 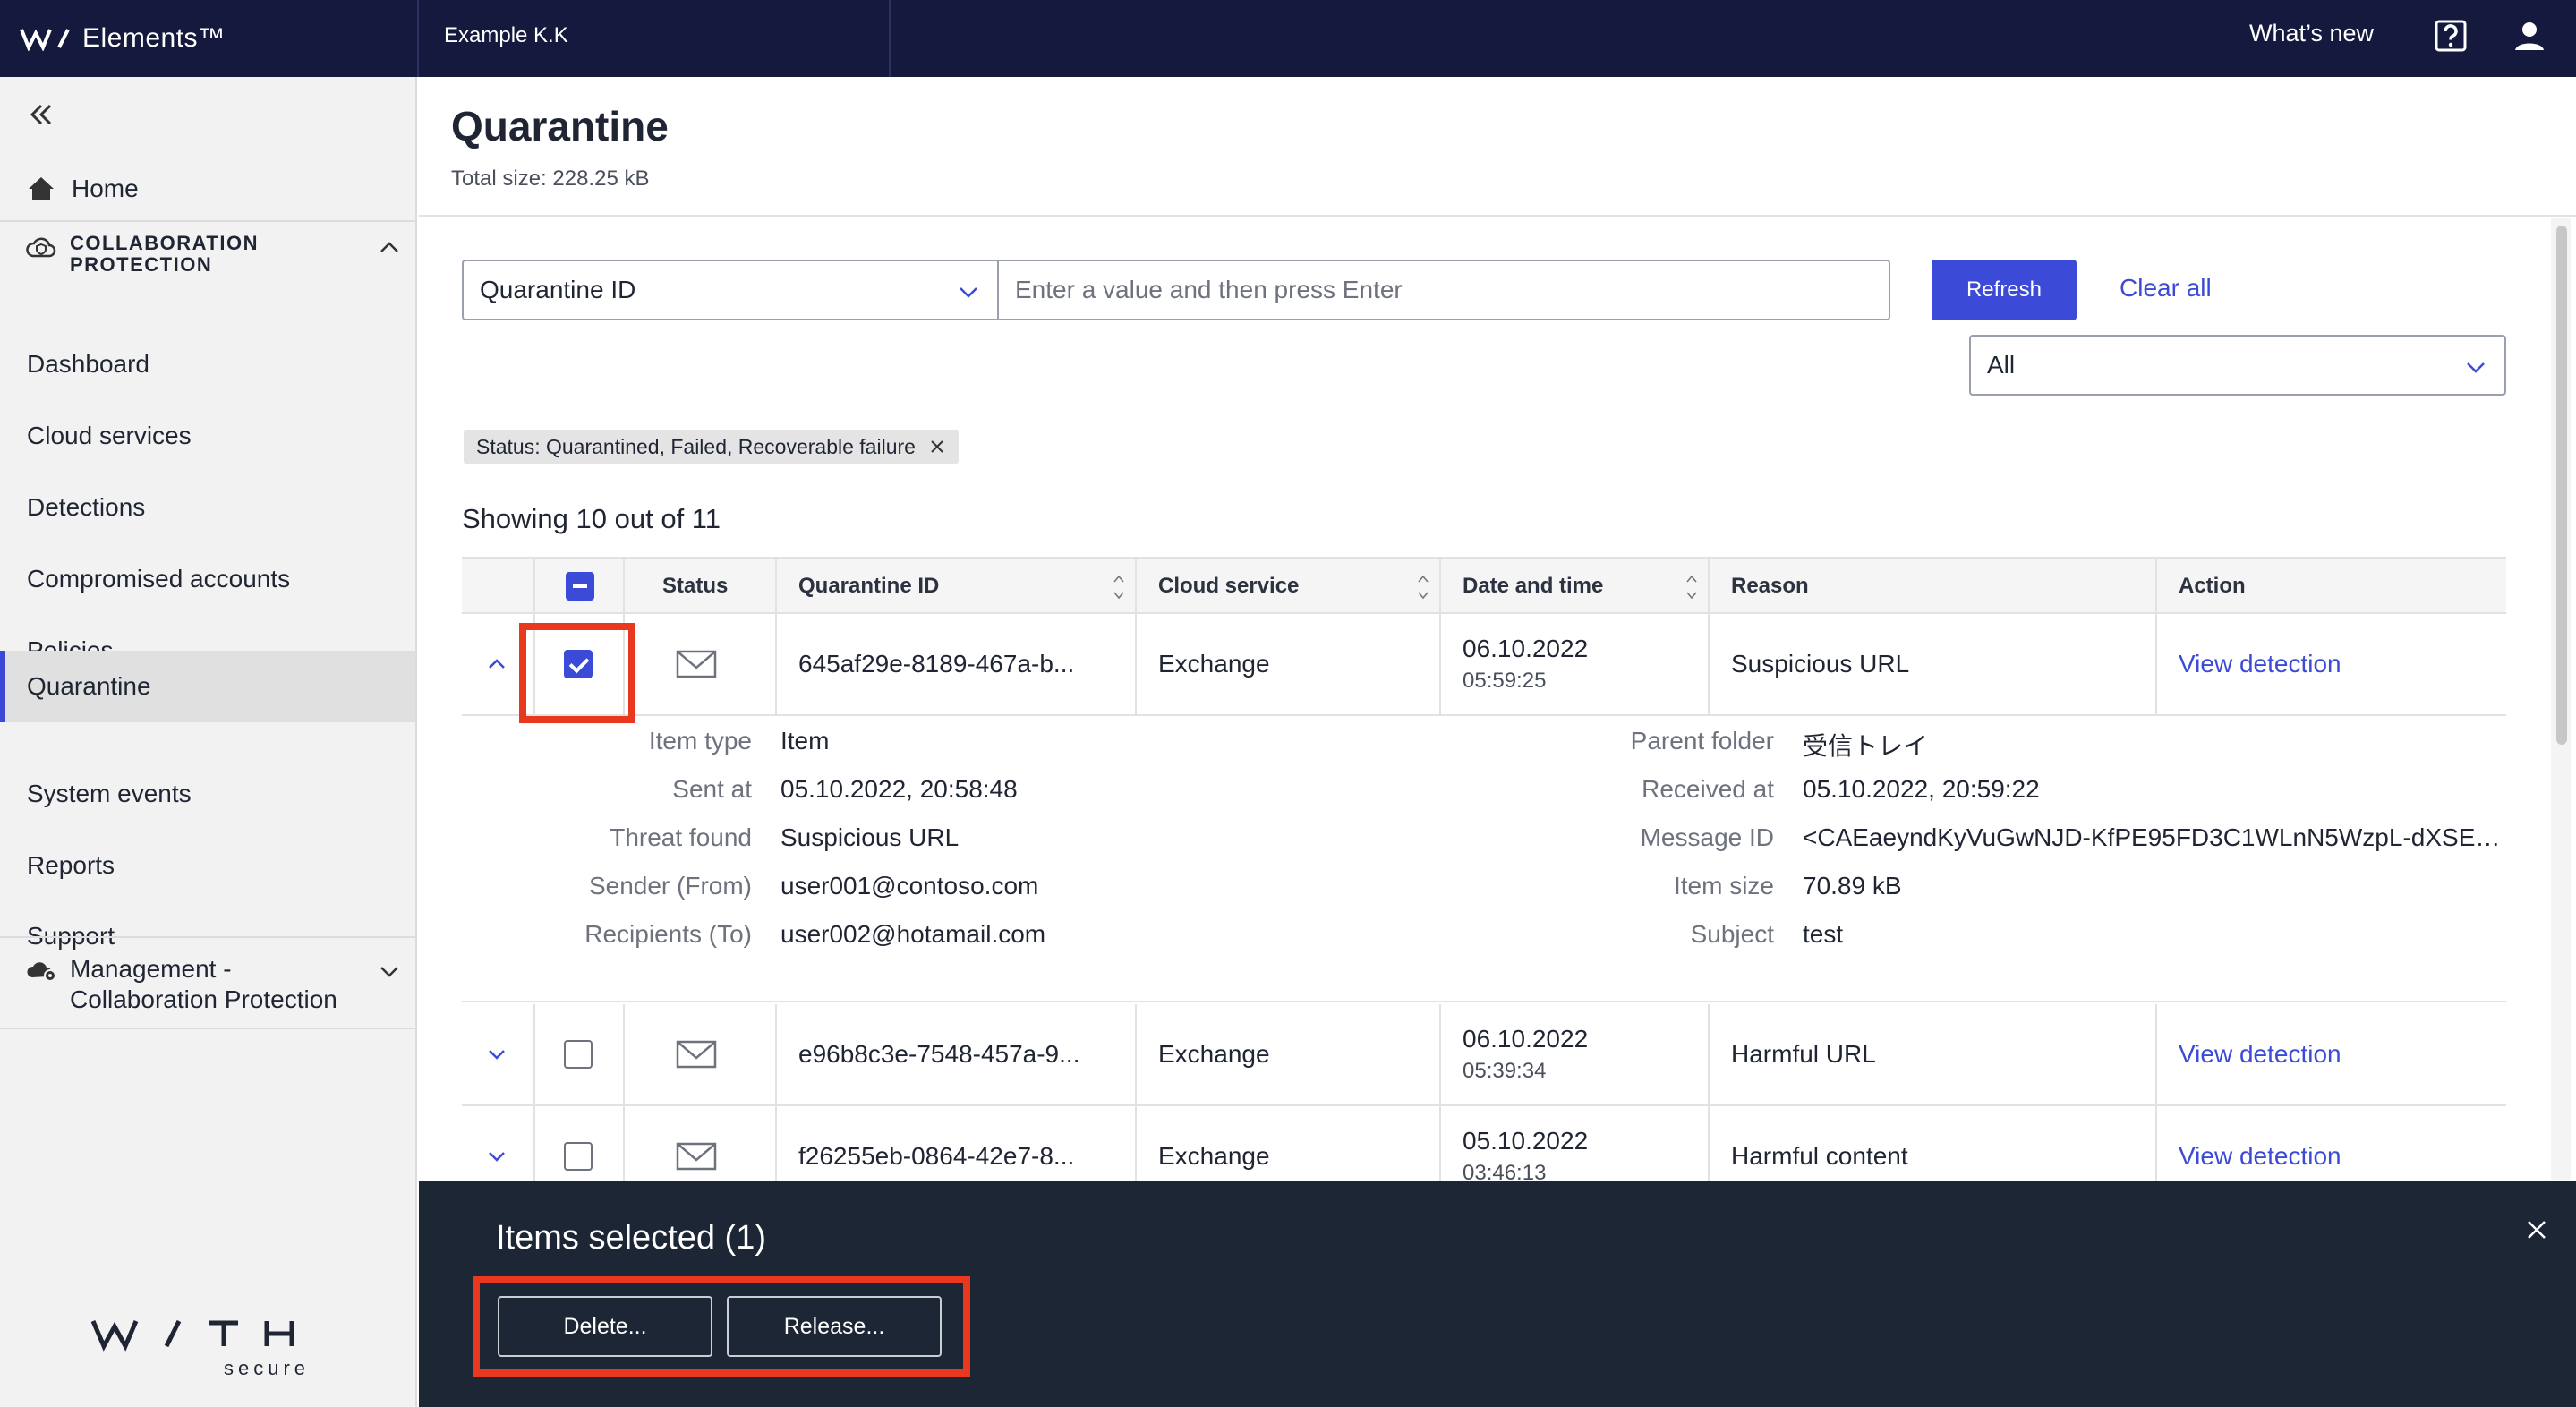 I want to click on scope-select-value: All, so click(x=2001, y=365).